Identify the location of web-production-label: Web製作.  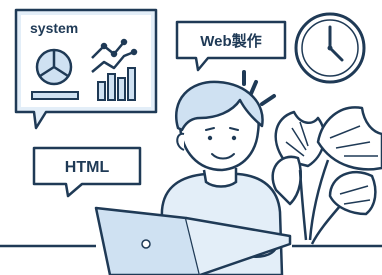
(230, 41).